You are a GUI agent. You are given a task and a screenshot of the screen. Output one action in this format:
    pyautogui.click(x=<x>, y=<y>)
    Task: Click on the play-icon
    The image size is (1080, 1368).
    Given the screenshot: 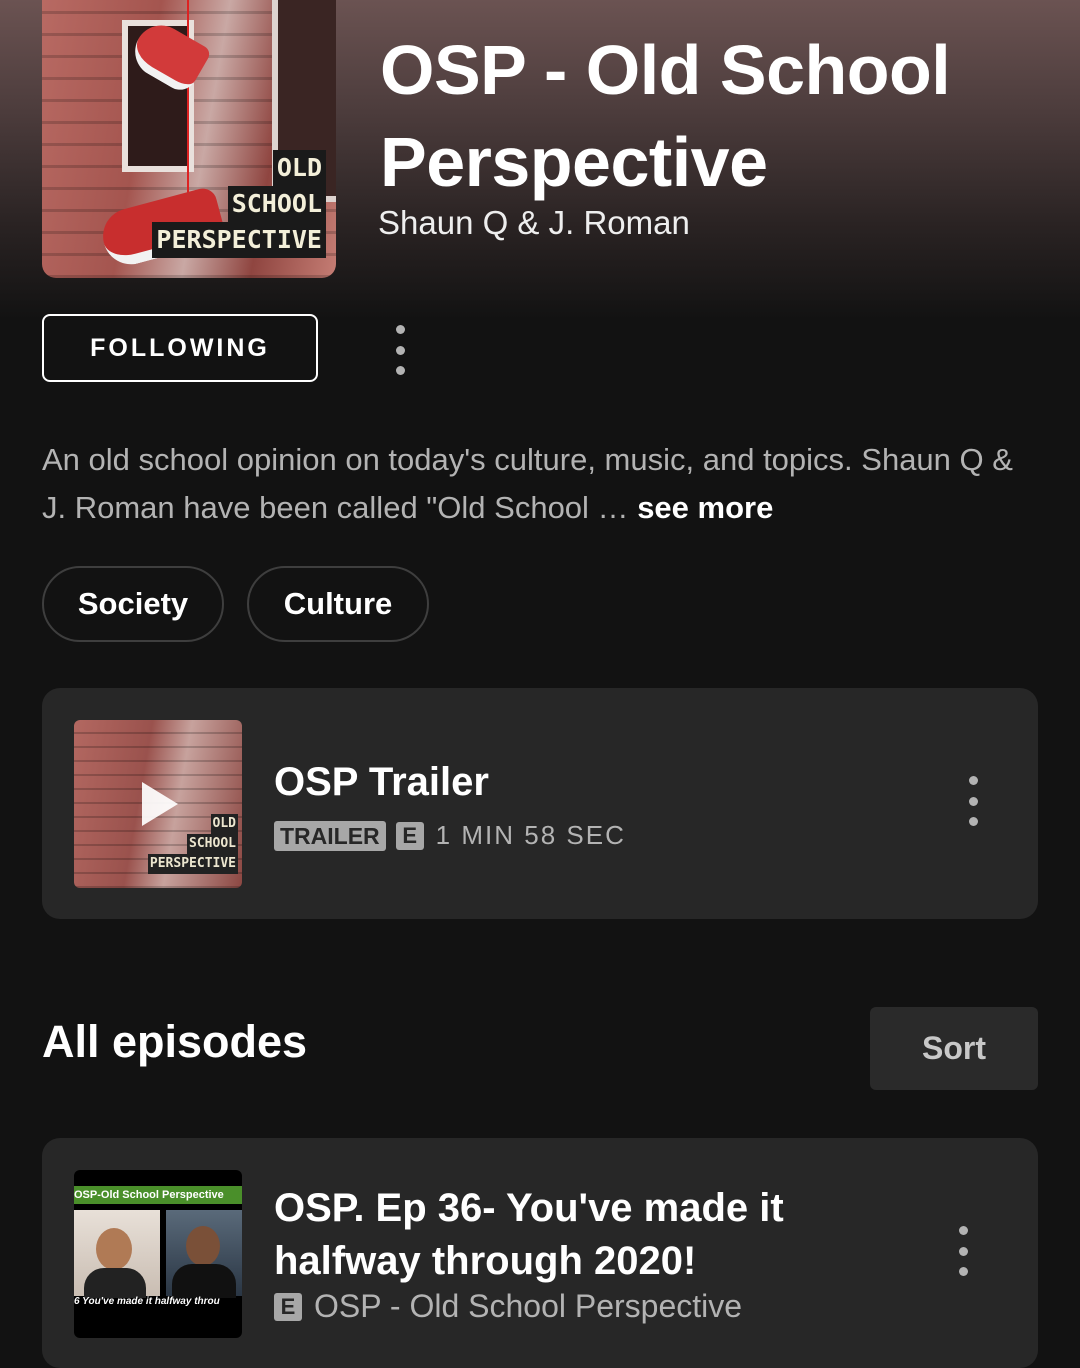 What is the action you would take?
    pyautogui.click(x=160, y=804)
    